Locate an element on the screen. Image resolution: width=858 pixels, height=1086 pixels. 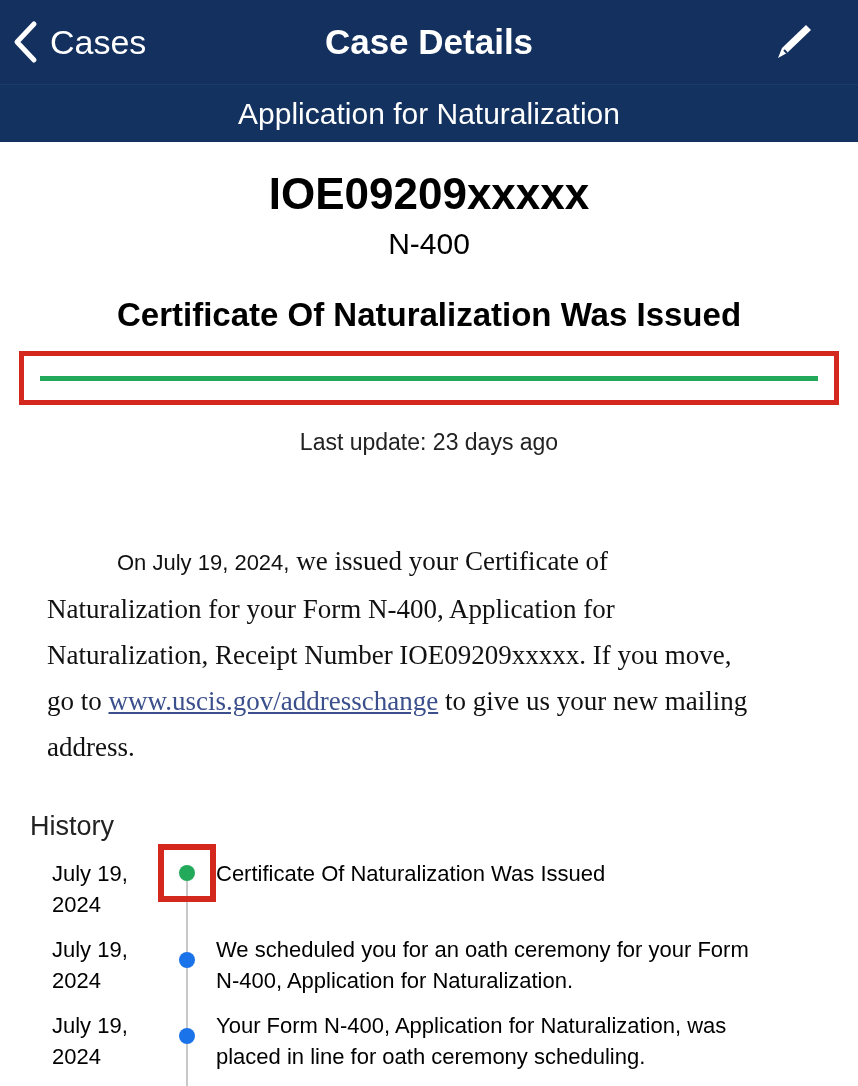
history-event: Your Form N-400, Application for Naturalization, was placed in line for oath ceremony scheduling. is located at coordinates (472, 1041).